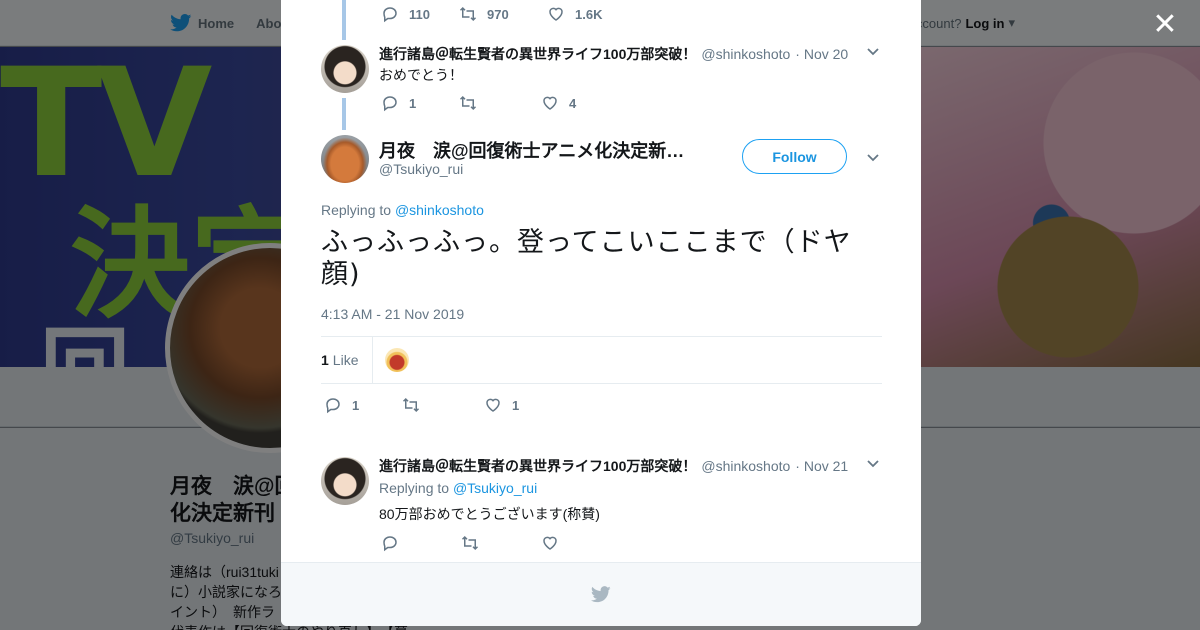  Describe the element at coordinates (821, 54) in the screenshot. I see `reply1-date: · Nov 20` at that location.